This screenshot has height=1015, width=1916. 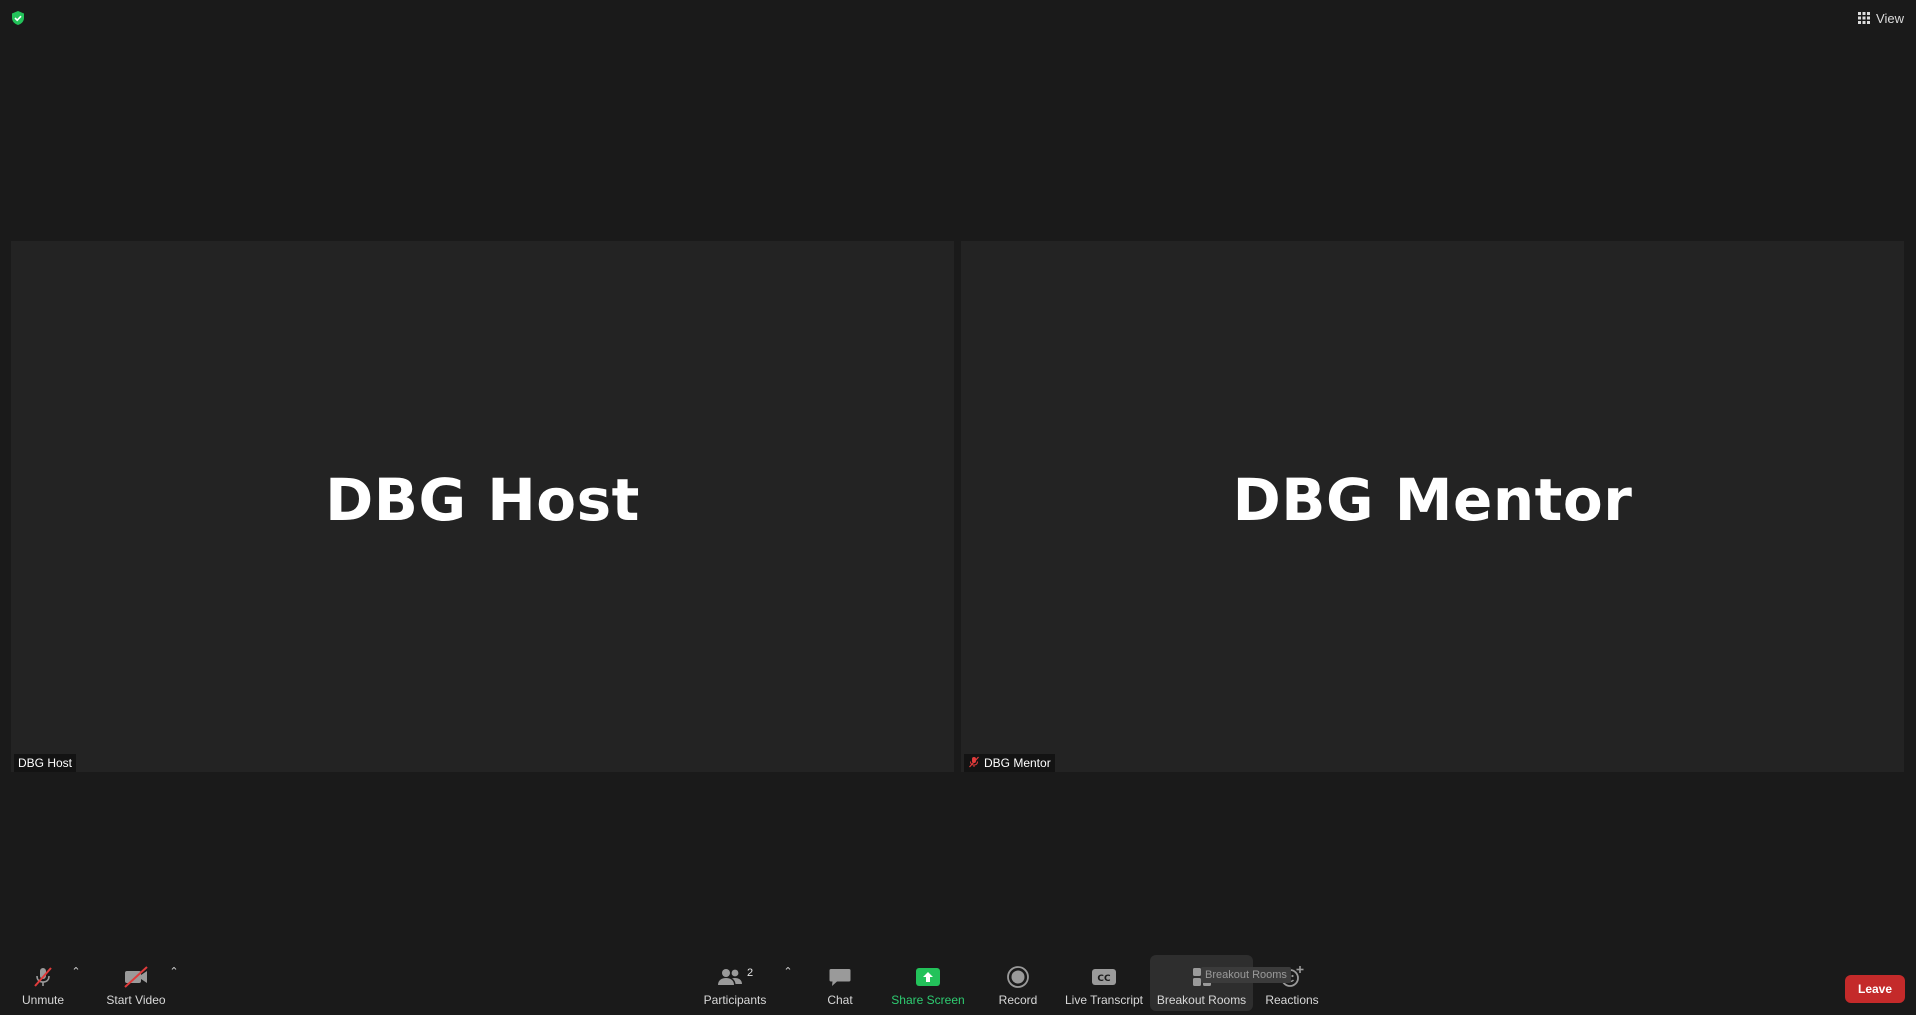 I want to click on chat-bubble-icon, so click(x=840, y=977).